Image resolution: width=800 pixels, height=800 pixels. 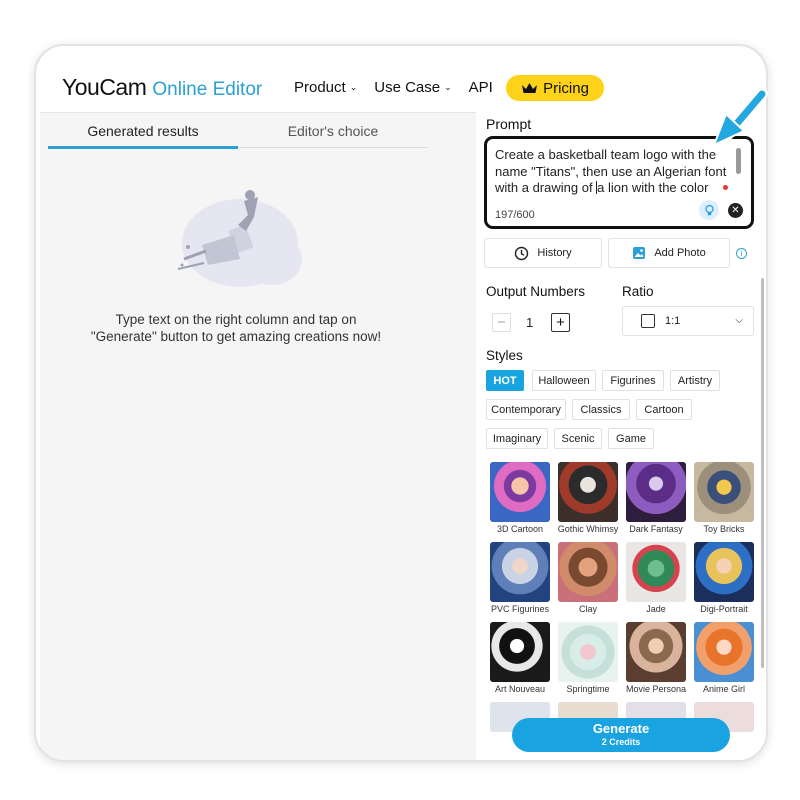 I want to click on callout-arrow-icon, so click(x=740, y=117).